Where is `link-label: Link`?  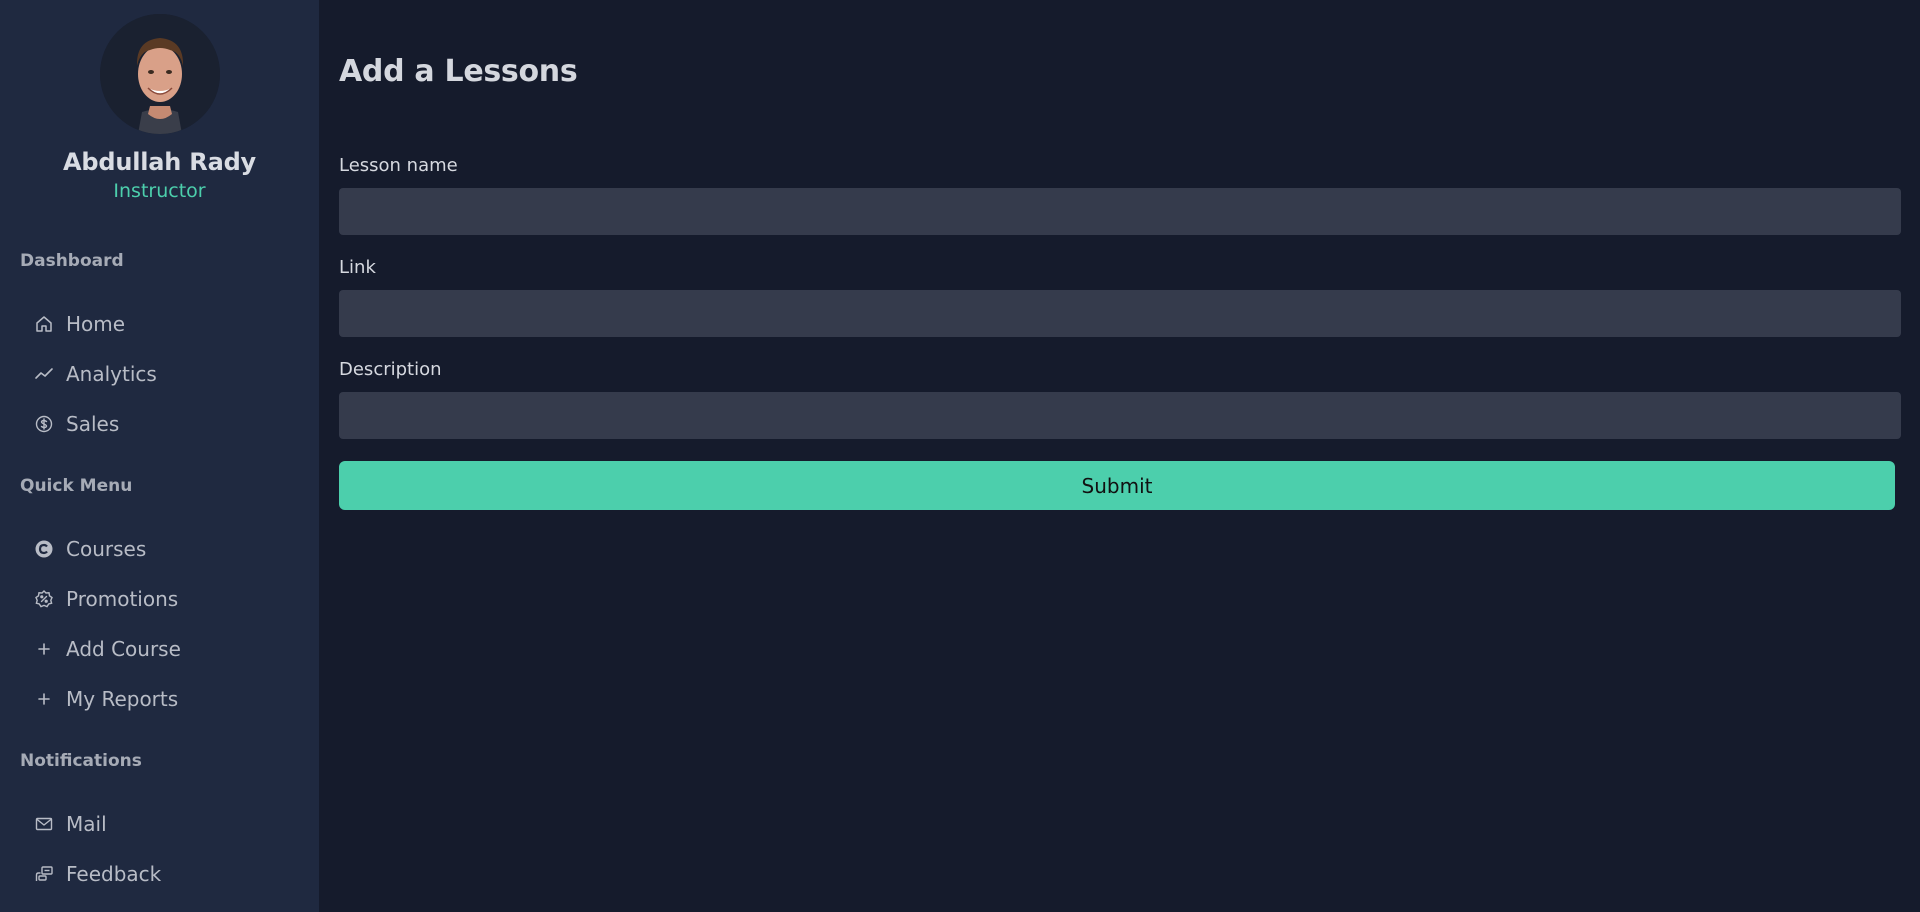
link-label: Link is located at coordinates (357, 267).